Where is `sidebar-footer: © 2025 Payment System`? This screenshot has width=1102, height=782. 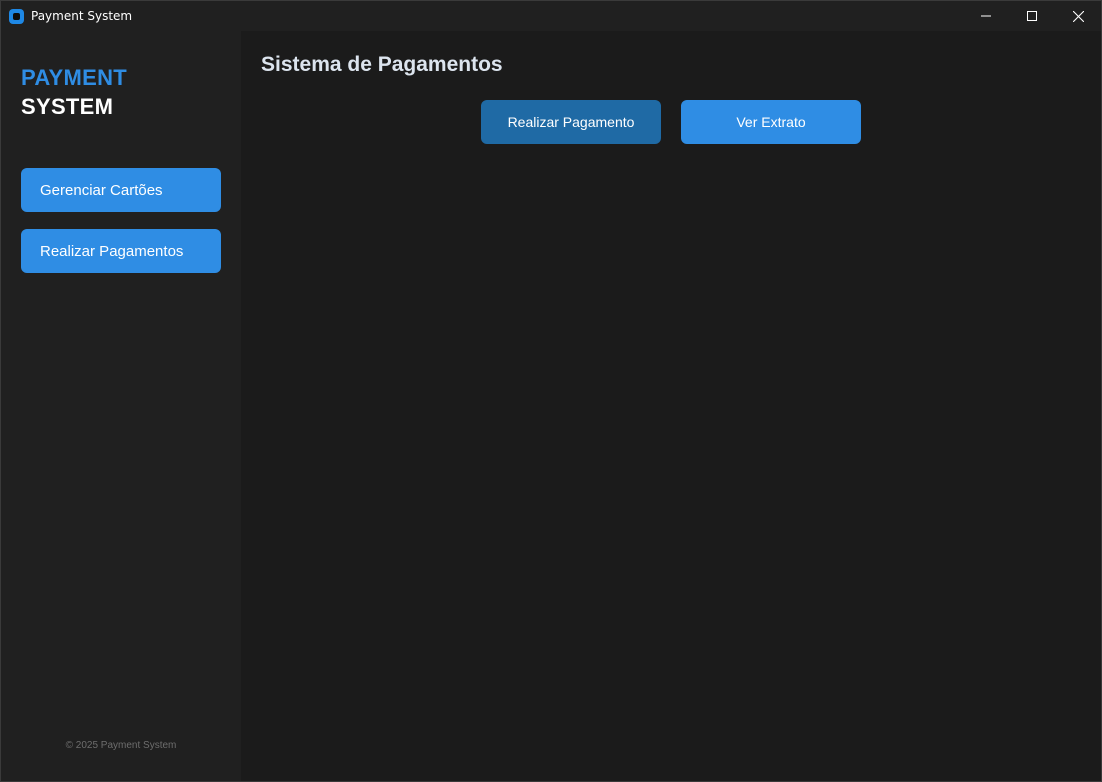 sidebar-footer: © 2025 Payment System is located at coordinates (121, 745).